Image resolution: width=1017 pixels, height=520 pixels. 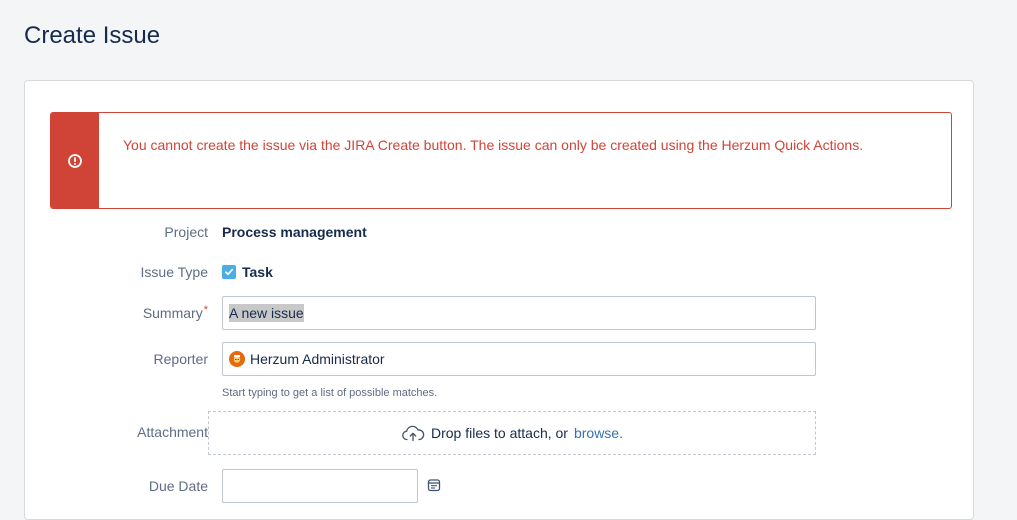 What do you see at coordinates (178, 486) in the screenshot?
I see `due-date-label: Due Date` at bounding box center [178, 486].